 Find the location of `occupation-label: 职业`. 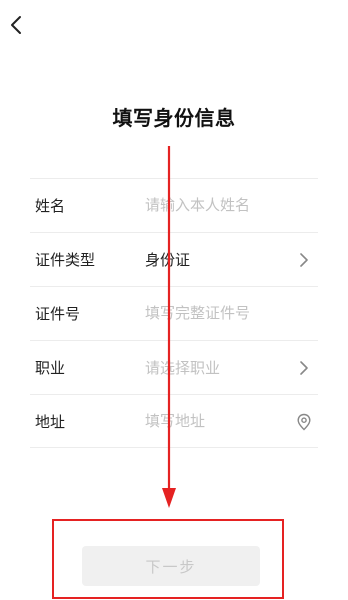

occupation-label: 职业 is located at coordinates (50, 368).